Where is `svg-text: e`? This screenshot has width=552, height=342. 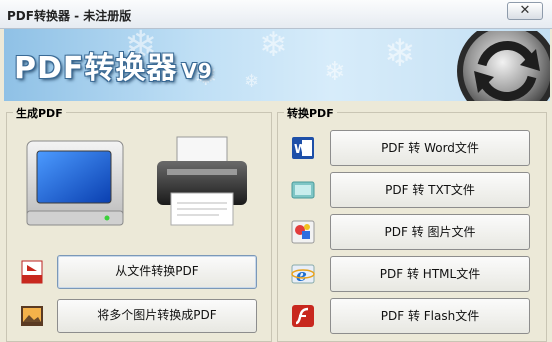
svg-text: e is located at coordinates (301, 276).